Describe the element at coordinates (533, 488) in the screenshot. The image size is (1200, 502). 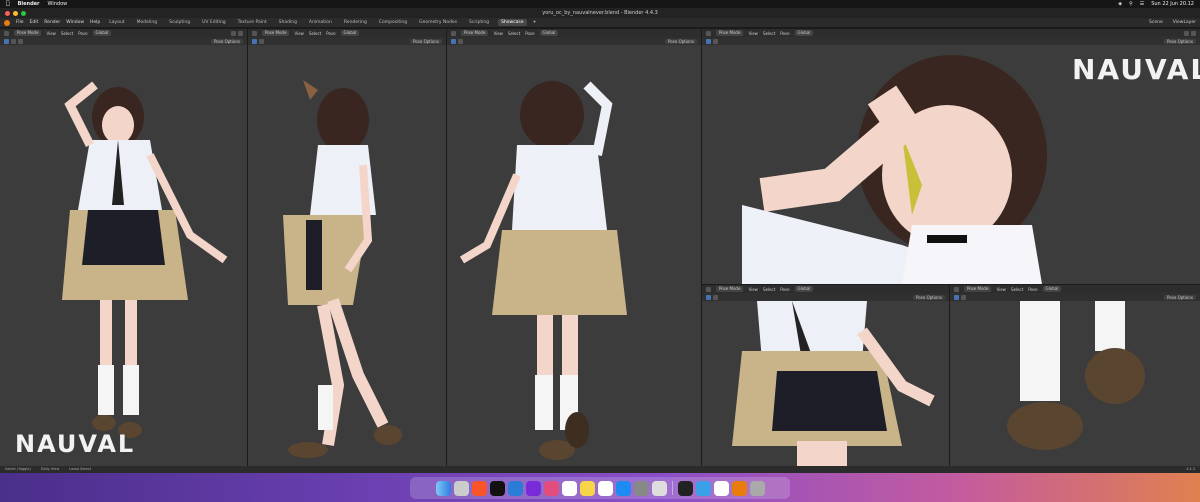
I see `firefox-icon` at that location.